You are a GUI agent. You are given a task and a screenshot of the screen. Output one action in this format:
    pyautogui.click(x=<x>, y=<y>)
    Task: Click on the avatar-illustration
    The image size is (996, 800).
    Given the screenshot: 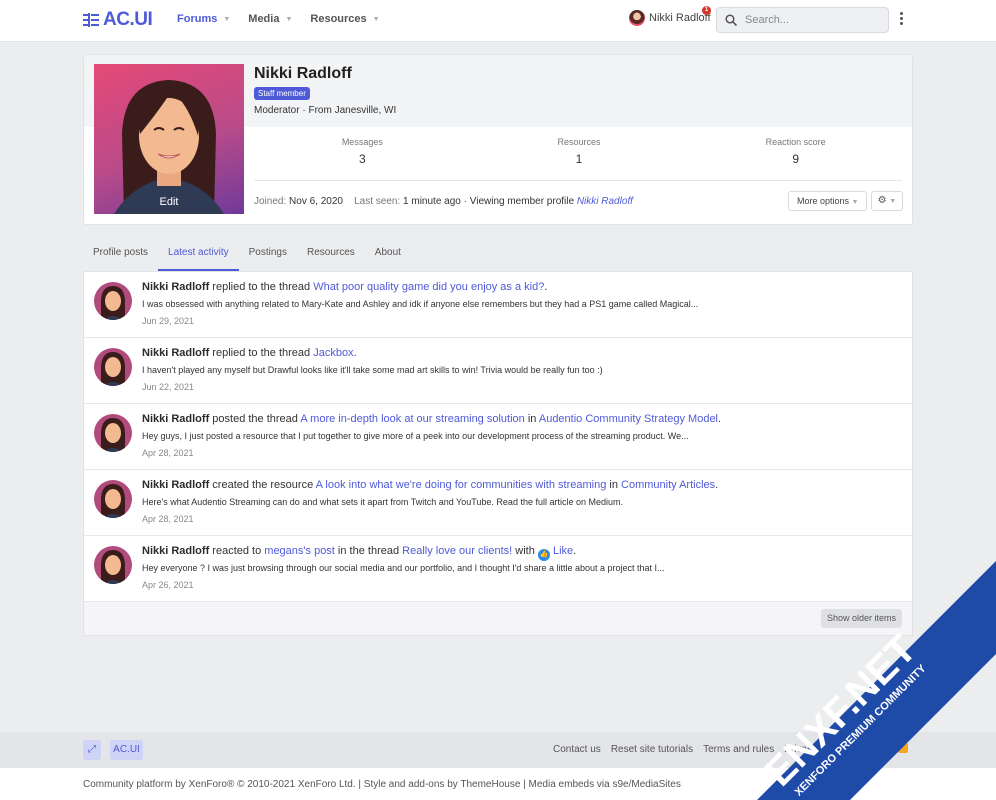 What is the action you would take?
    pyautogui.click(x=169, y=147)
    